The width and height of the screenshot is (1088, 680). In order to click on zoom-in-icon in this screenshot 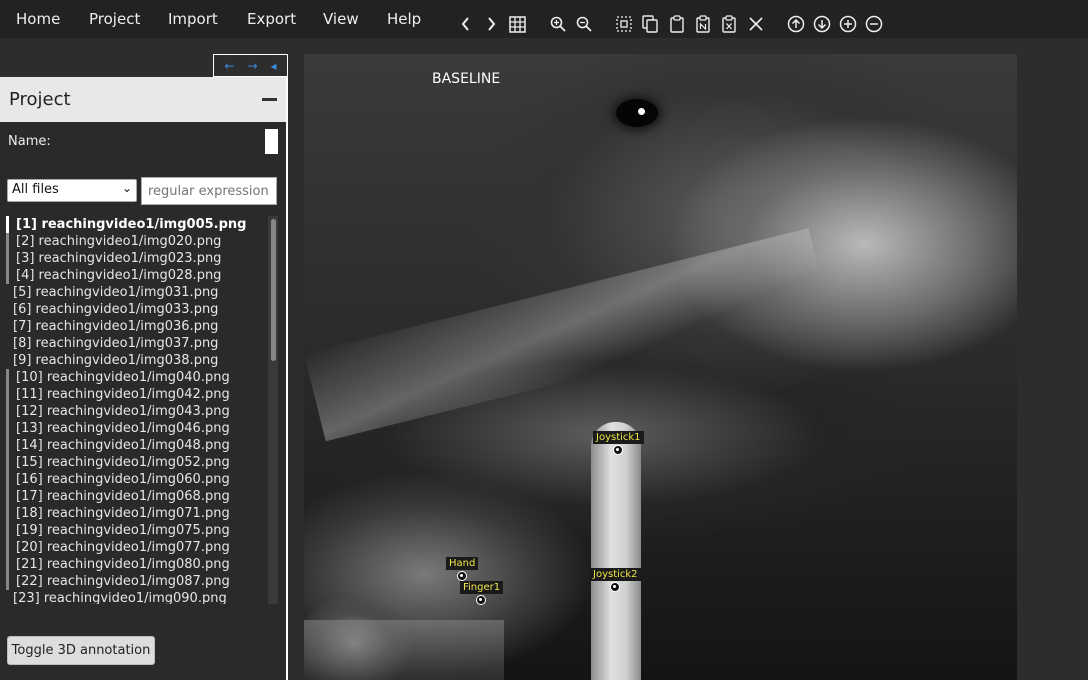, I will do `click(558, 24)`.